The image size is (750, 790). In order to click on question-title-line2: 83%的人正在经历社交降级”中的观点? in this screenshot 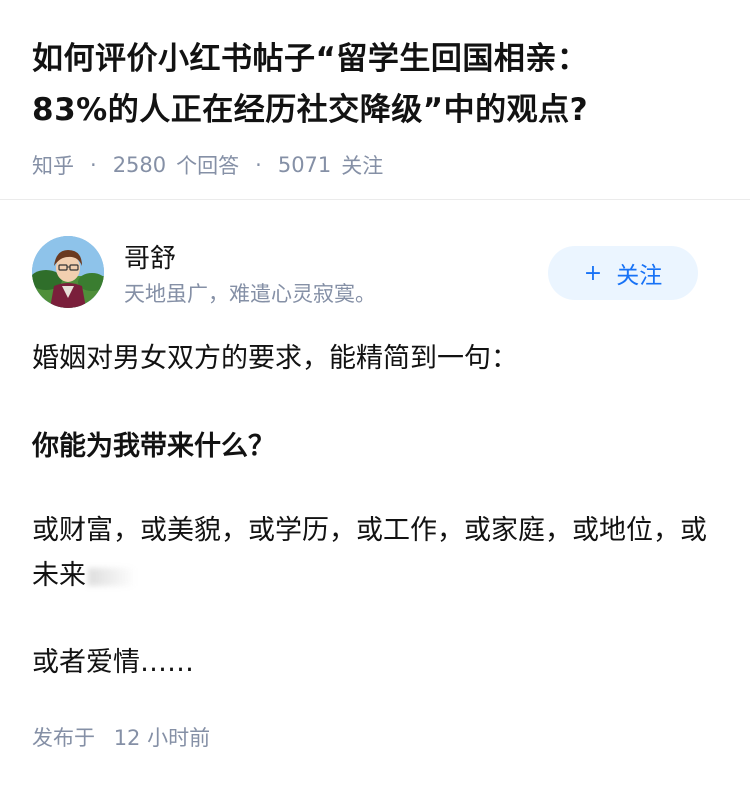, I will do `click(310, 110)`.